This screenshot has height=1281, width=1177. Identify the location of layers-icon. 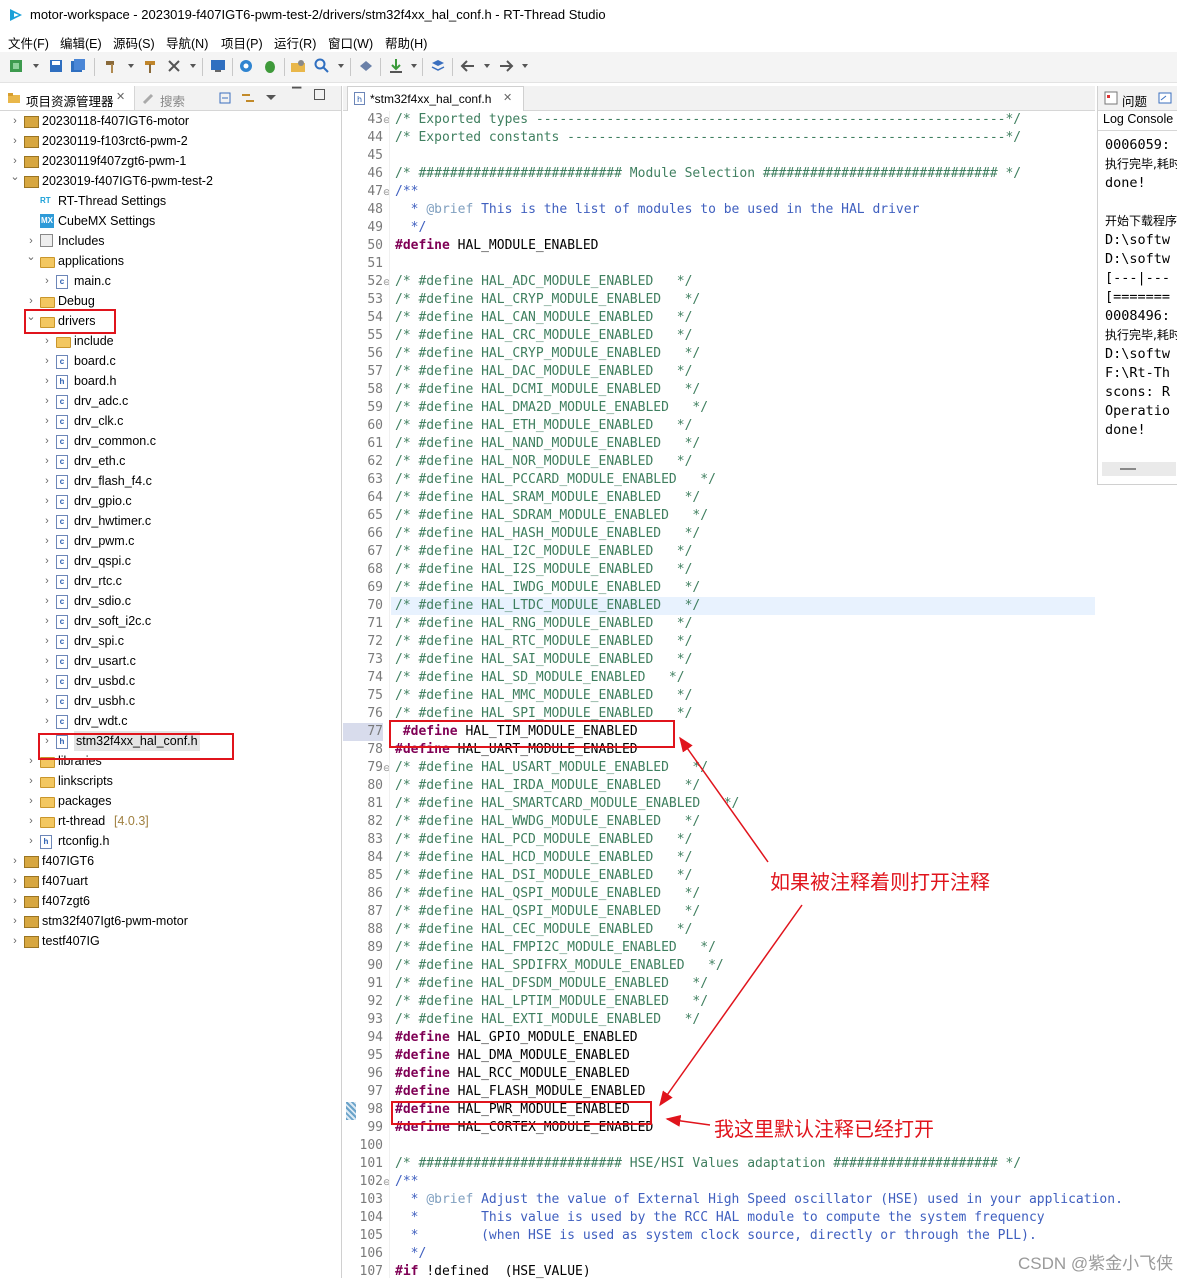
(438, 66).